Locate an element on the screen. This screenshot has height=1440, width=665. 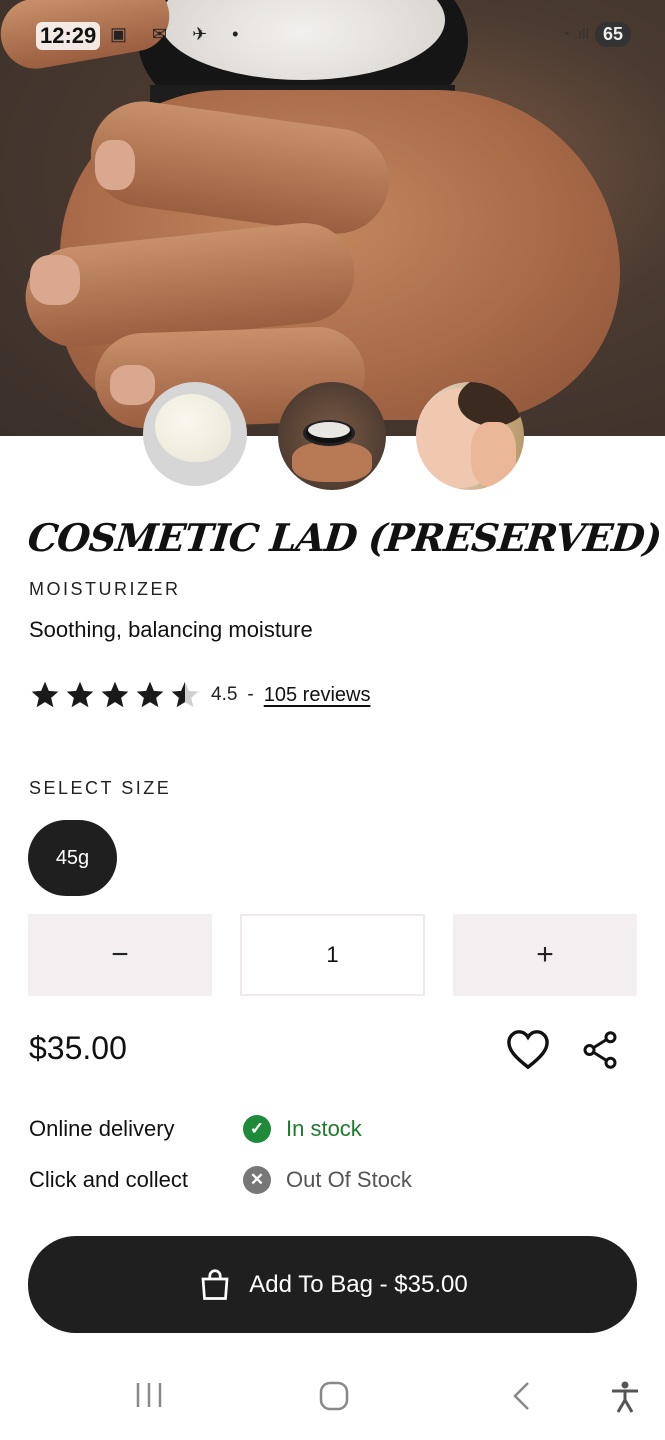
thumbnail-cream is located at coordinates (195, 434).